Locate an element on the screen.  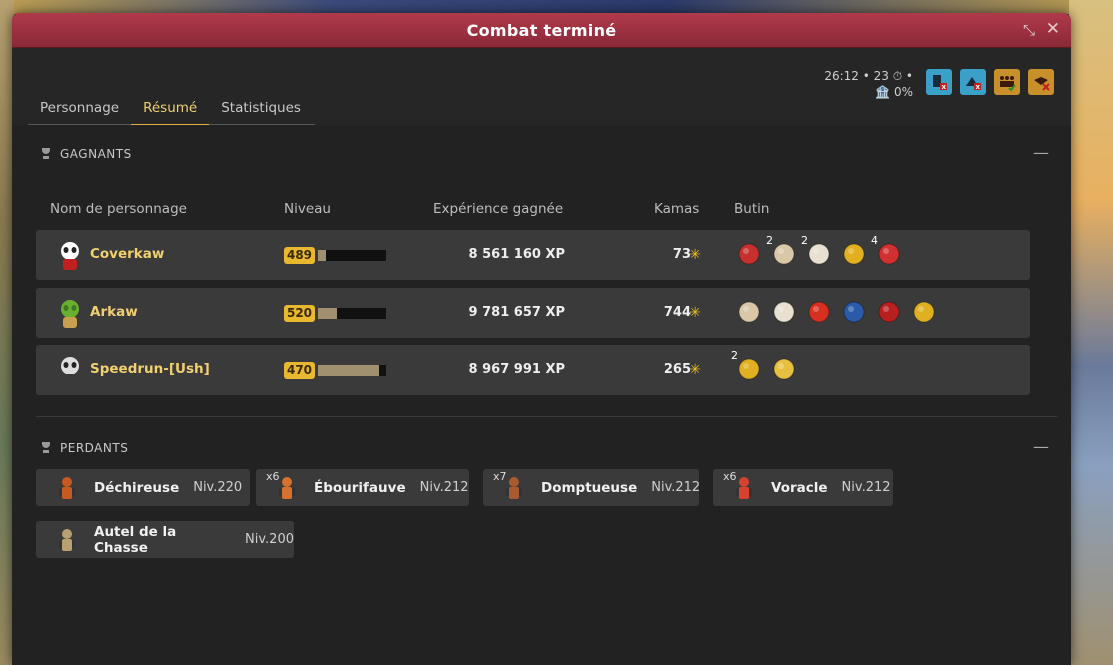
level-badge: 489 is located at coordinates (299, 255).